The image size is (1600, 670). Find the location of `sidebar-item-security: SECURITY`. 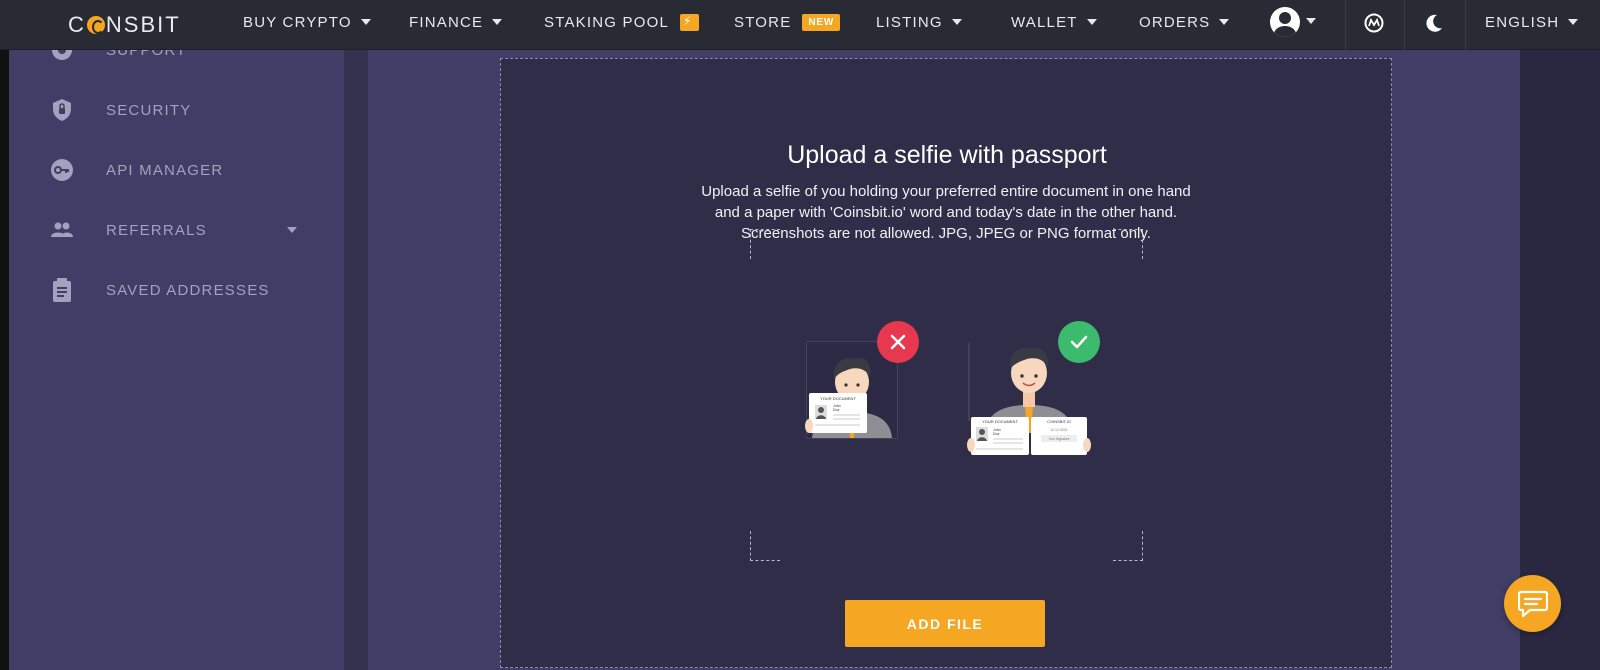

sidebar-item-security: SECURITY is located at coordinates (178, 110).